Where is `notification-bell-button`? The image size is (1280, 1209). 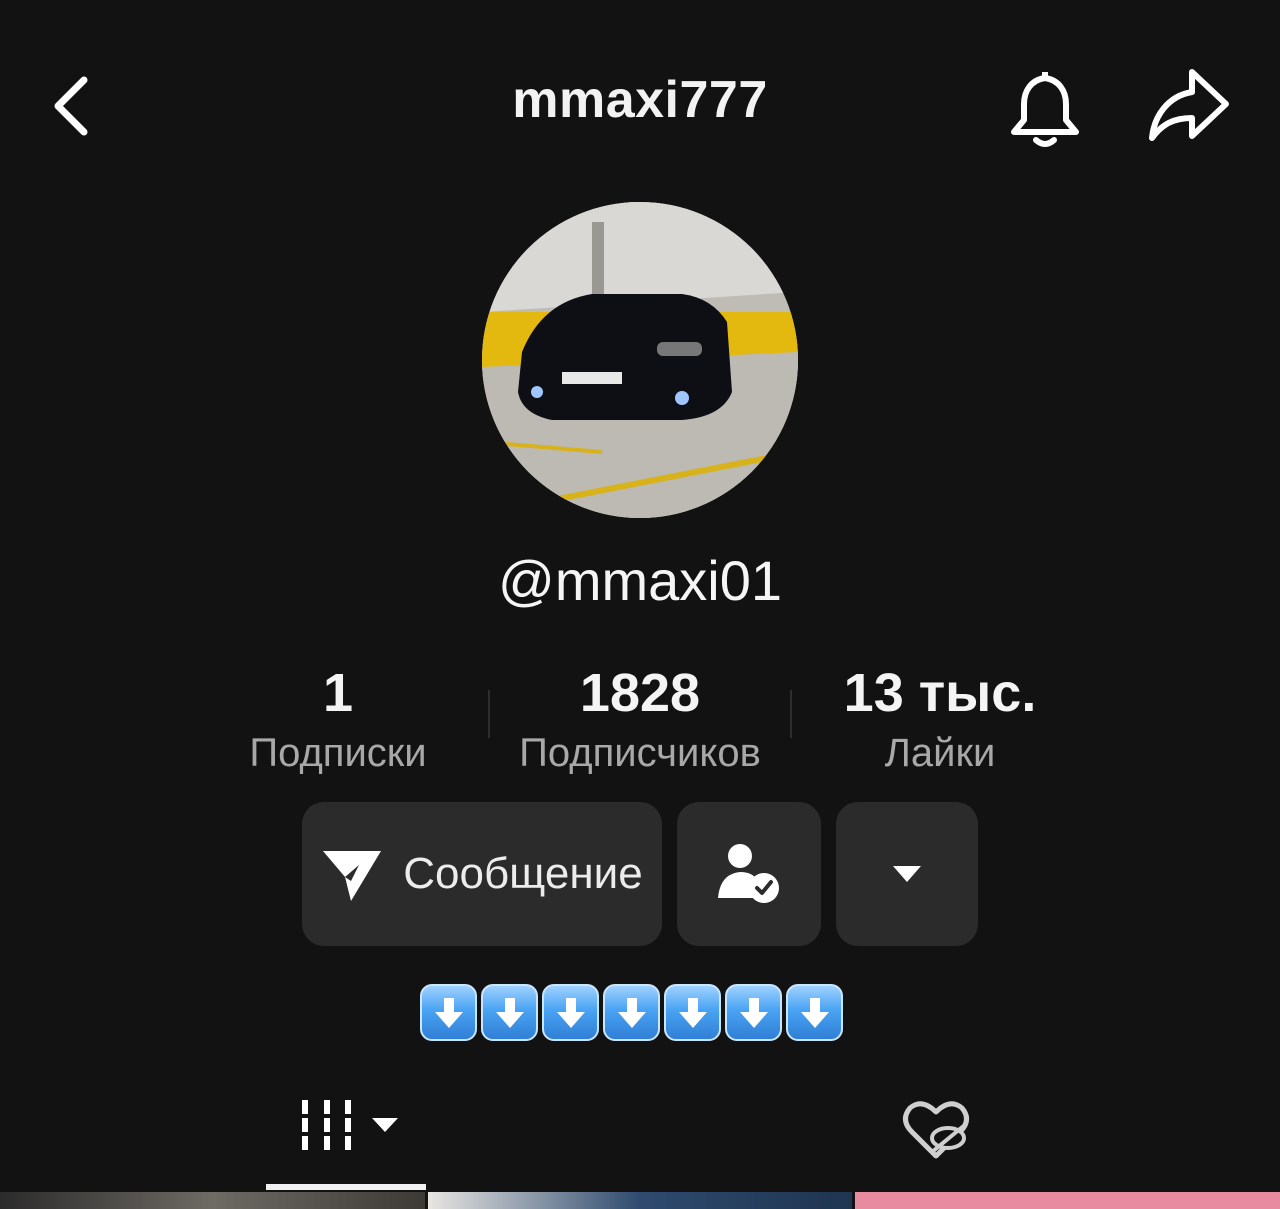
notification-bell-button is located at coordinates (1045, 107).